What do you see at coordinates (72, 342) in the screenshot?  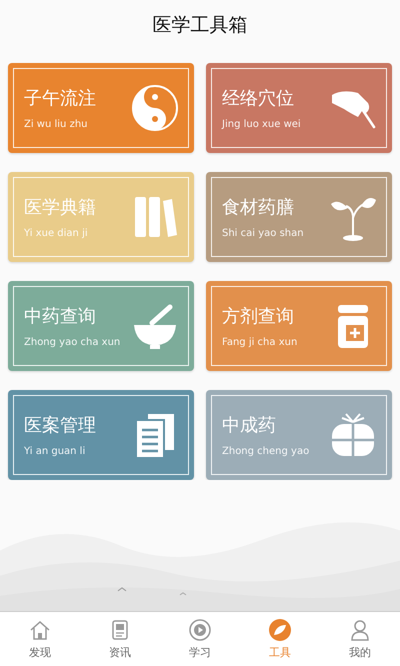 I see `card-subtitle: Zhong yao cha xun` at bounding box center [72, 342].